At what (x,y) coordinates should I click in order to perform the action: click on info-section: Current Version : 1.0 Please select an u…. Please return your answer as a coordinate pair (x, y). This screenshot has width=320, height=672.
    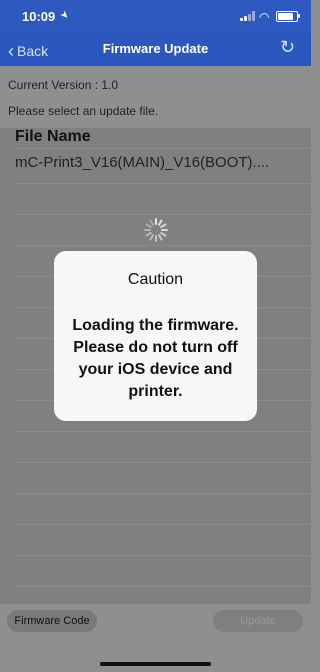
    Looking at the image, I should click on (155, 97).